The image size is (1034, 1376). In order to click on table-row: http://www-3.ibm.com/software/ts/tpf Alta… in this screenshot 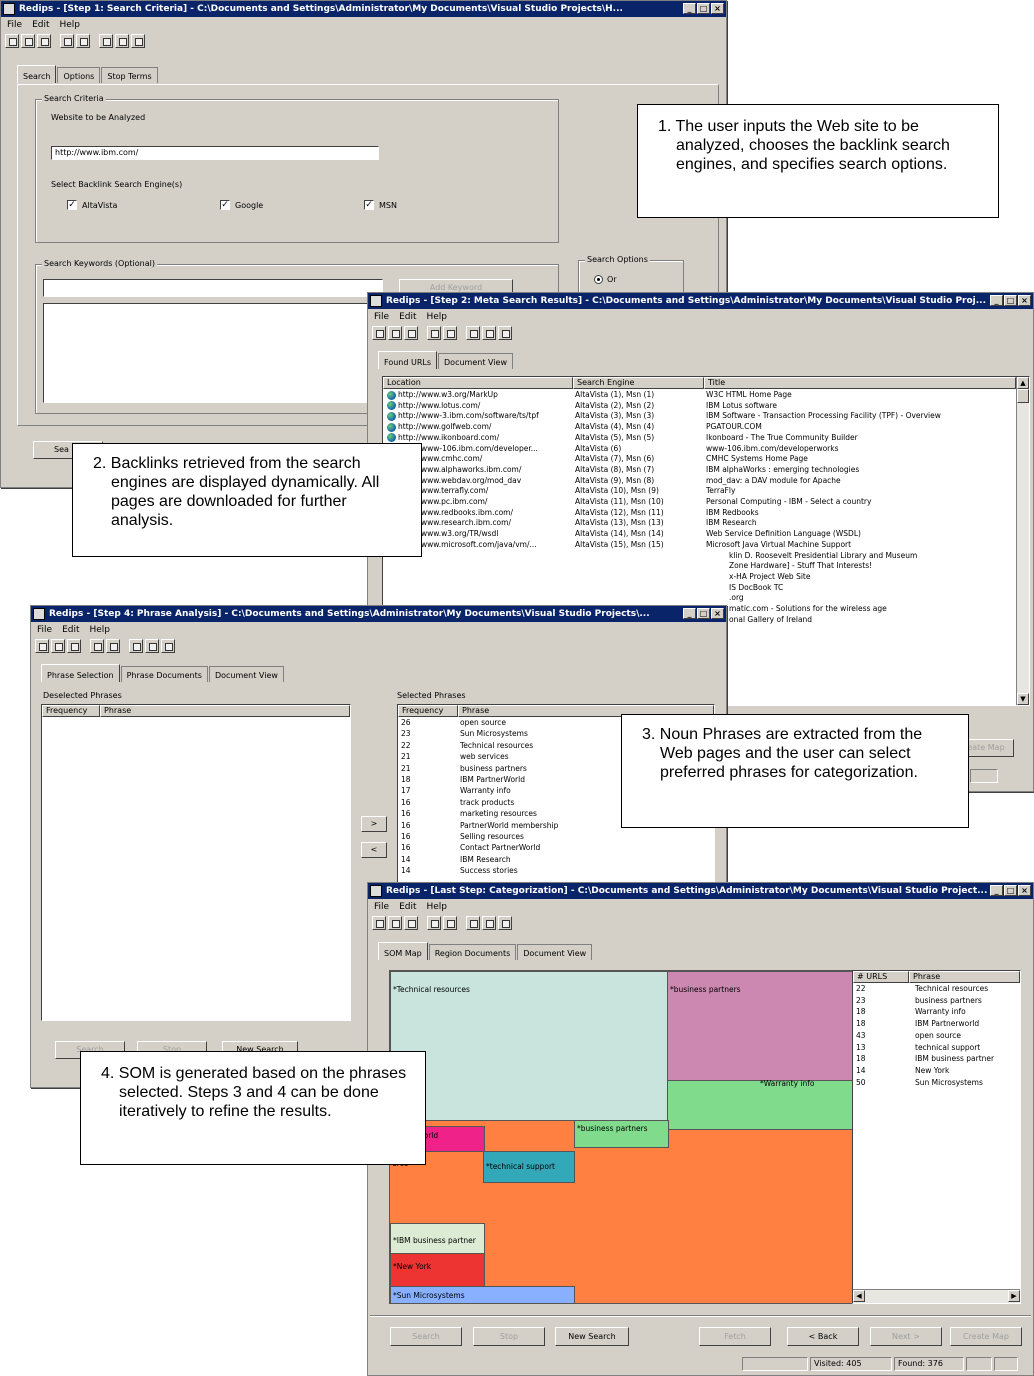, I will do `click(706, 416)`.